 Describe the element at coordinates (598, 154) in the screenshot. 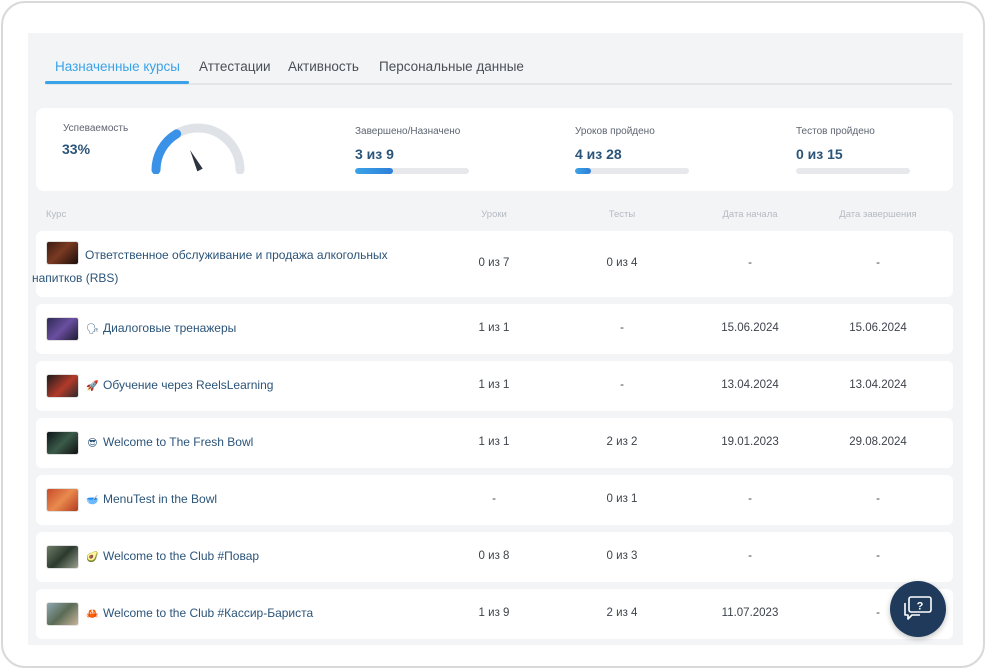

I see `lessons-value: 4 из 28` at that location.